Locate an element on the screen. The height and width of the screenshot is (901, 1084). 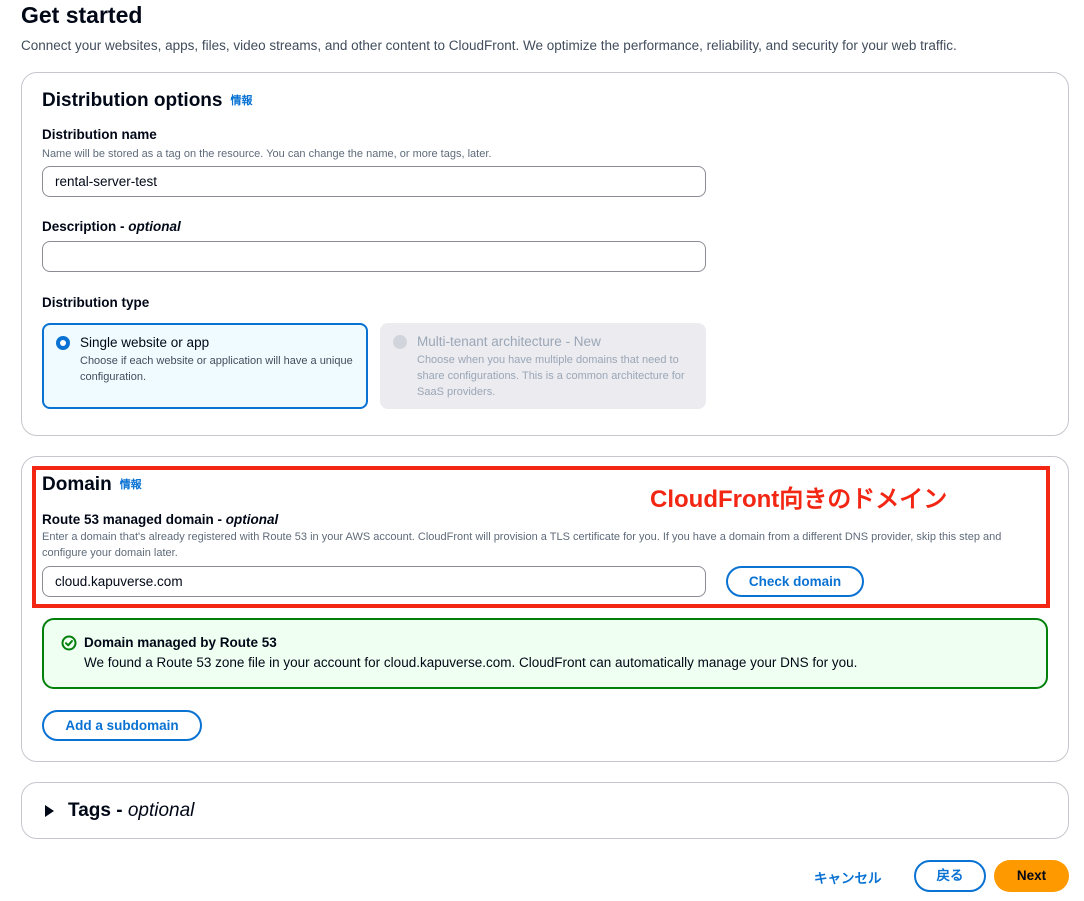
tags-label: Tags - is located at coordinates (98, 810).